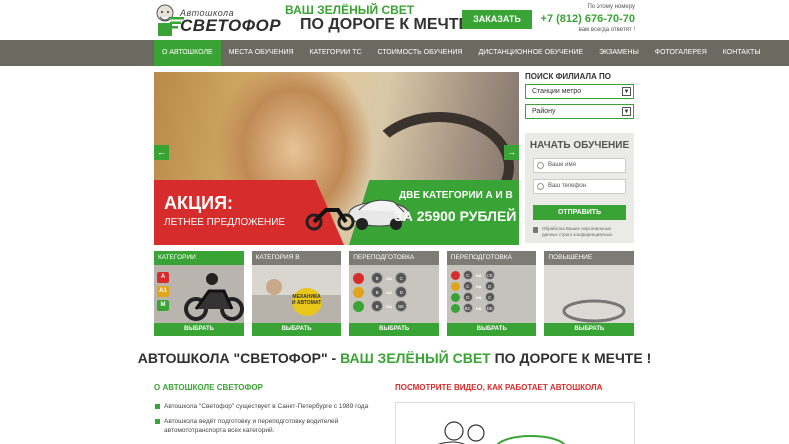  What do you see at coordinates (467, 308) in the screenshot?
I see `category-mark: BC` at bounding box center [467, 308].